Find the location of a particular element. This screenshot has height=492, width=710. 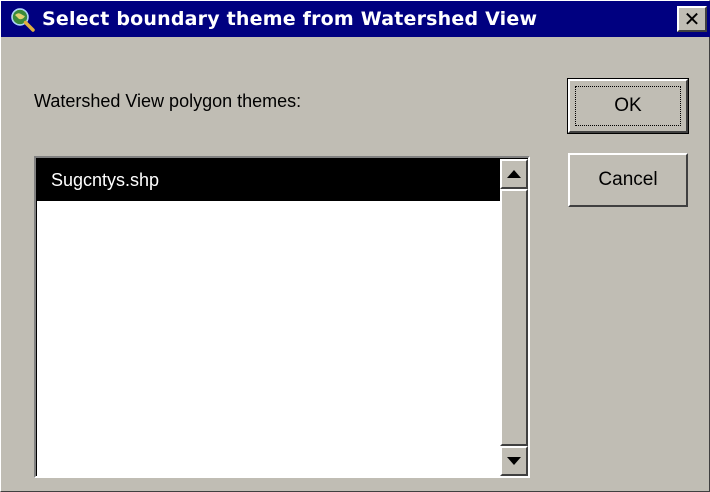

polygon-themes-label: Watershed View polygon themes: is located at coordinates (168, 101).